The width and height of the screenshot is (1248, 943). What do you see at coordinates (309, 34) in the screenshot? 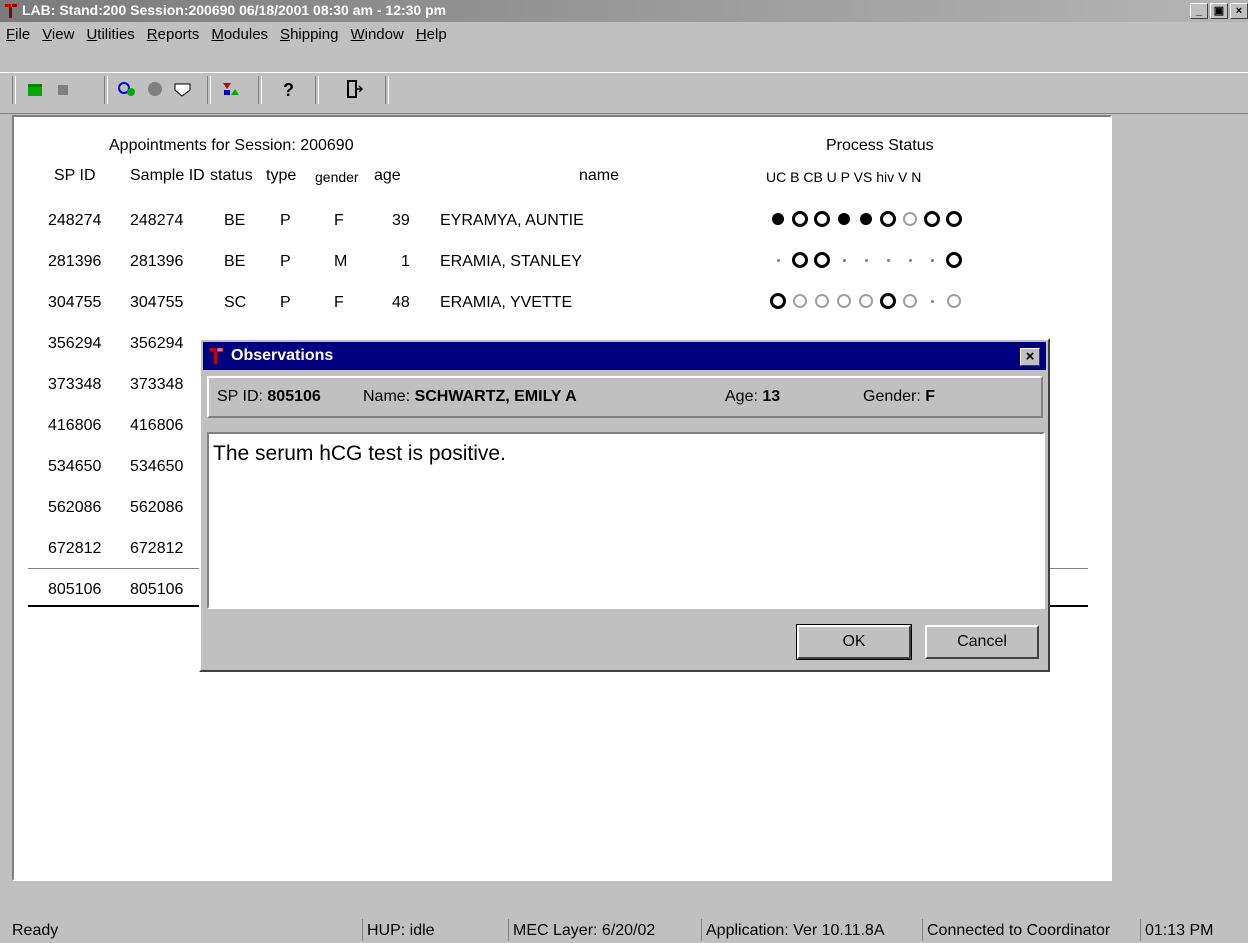
I see `menu-shipping: Shipping` at bounding box center [309, 34].